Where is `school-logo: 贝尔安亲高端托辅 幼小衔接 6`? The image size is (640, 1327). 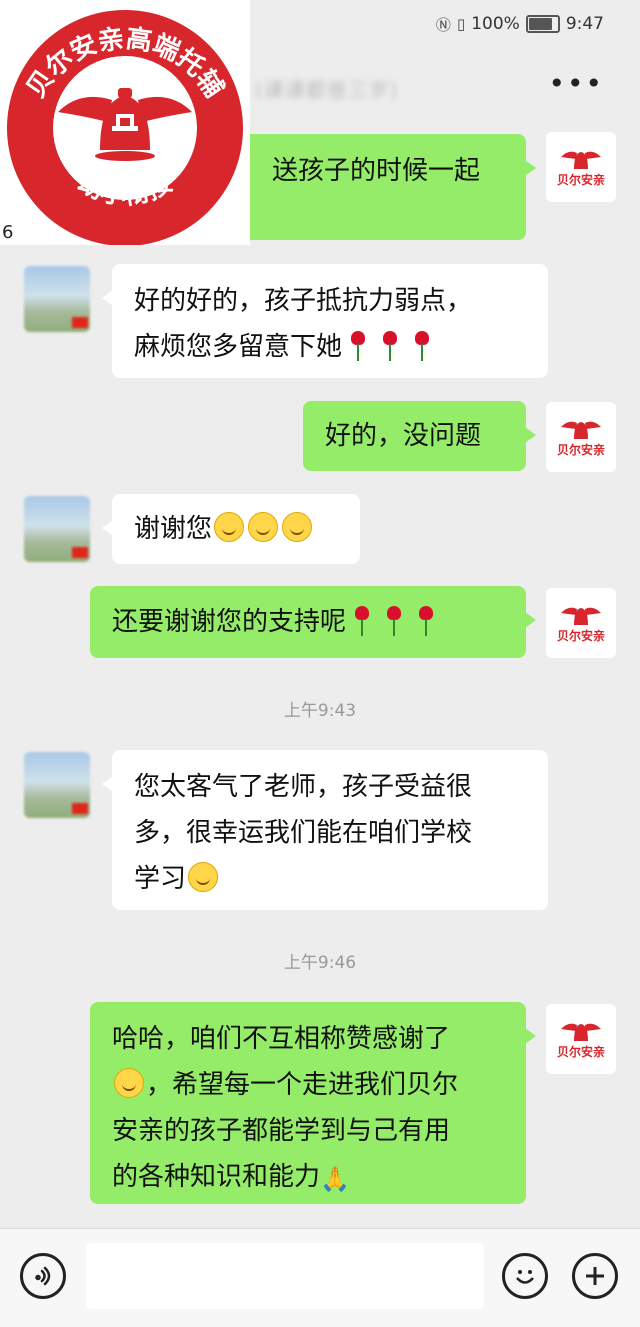 school-logo: 贝尔安亲高端托辅 幼小衔接 6 is located at coordinates (125, 123).